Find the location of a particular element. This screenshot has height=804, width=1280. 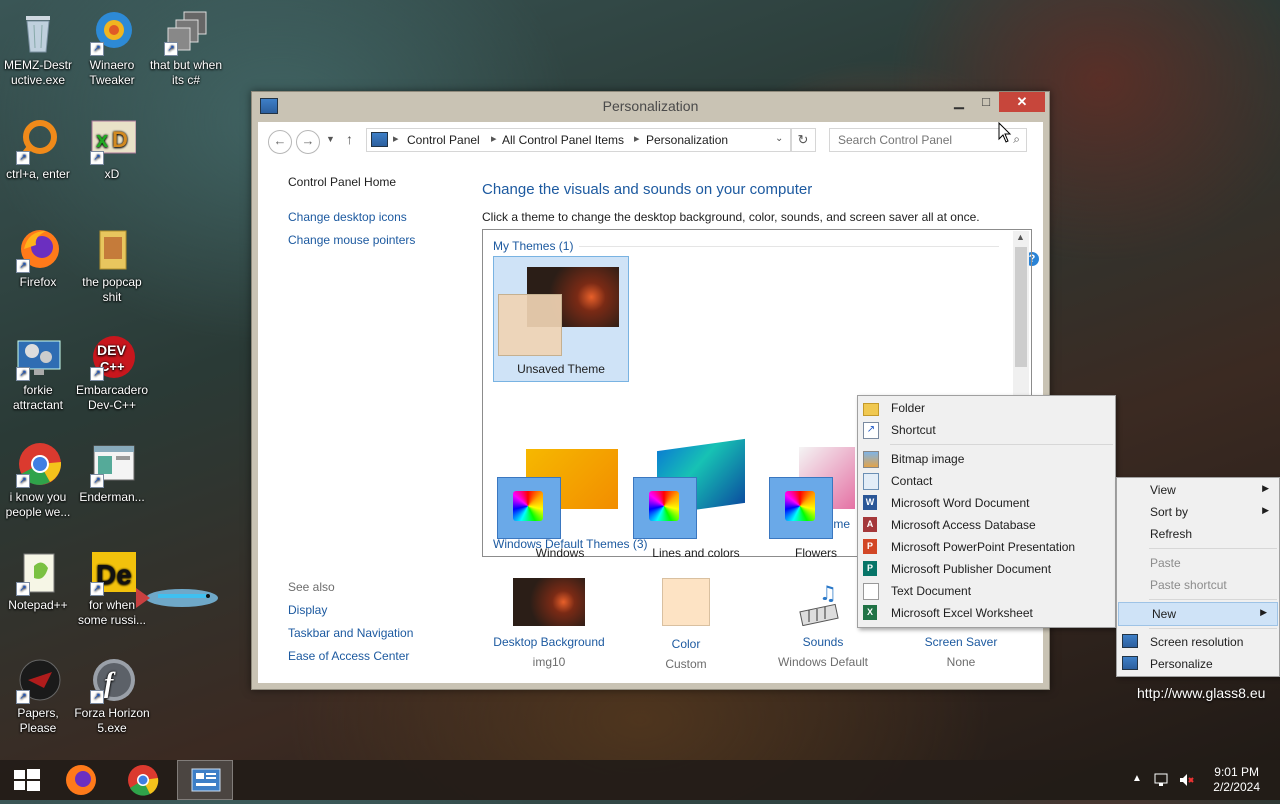

menu-item-personalize: Personalize is located at coordinates (1198, 664).